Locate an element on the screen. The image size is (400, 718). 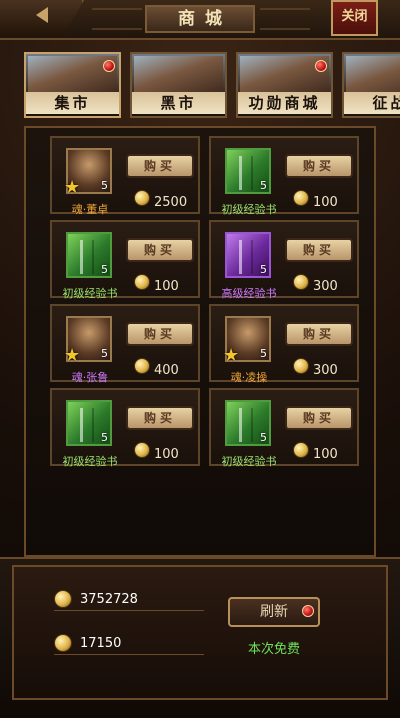
refresh-label: 刷新 is located at coordinates (274, 612).